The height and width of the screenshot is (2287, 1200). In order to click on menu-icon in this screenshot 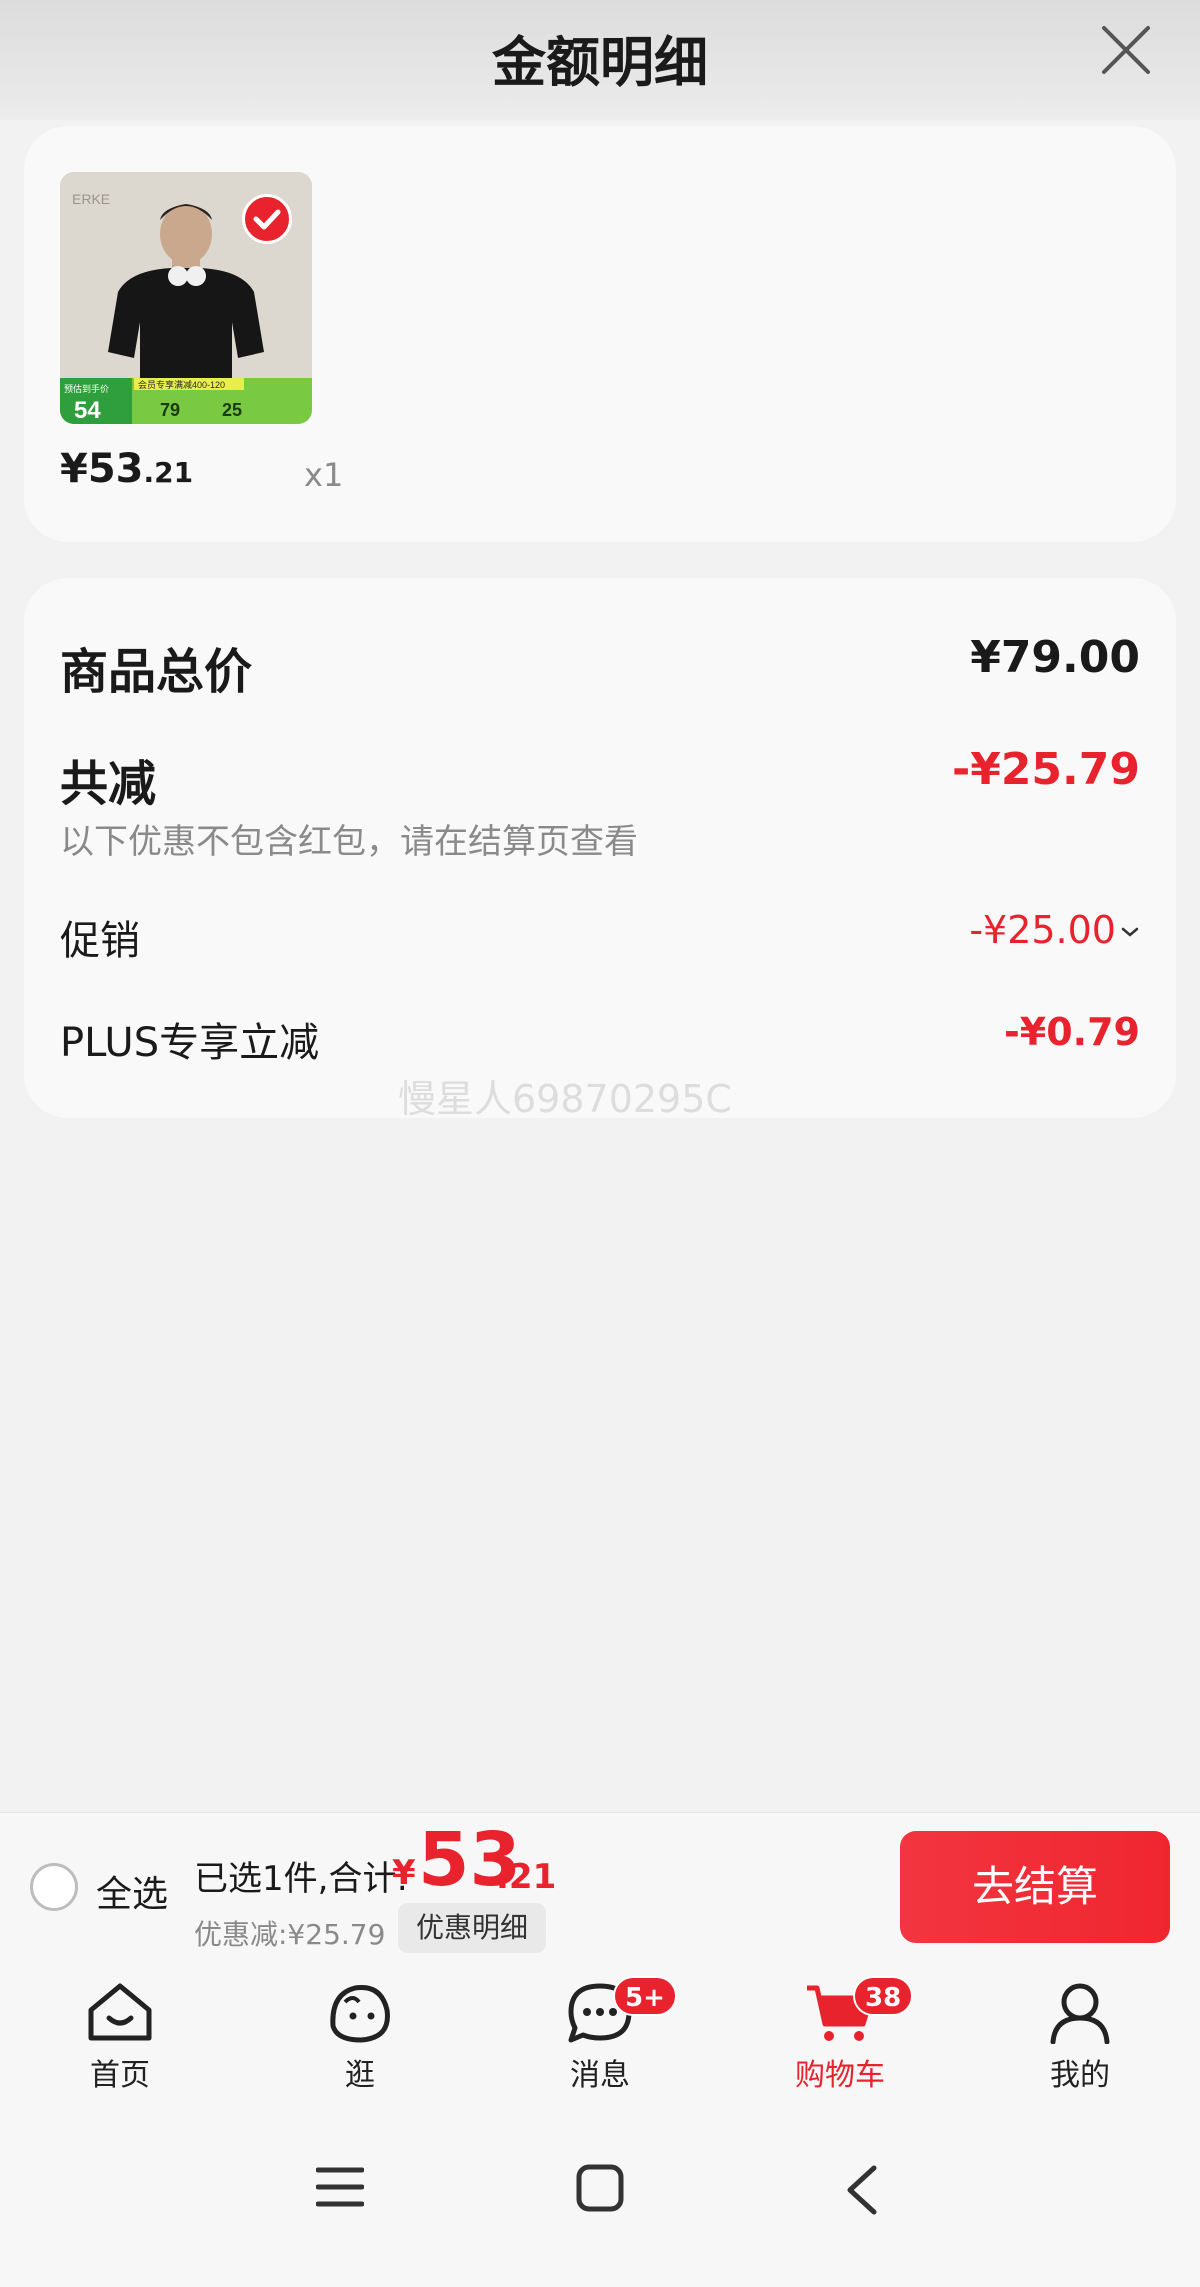, I will do `click(340, 2187)`.